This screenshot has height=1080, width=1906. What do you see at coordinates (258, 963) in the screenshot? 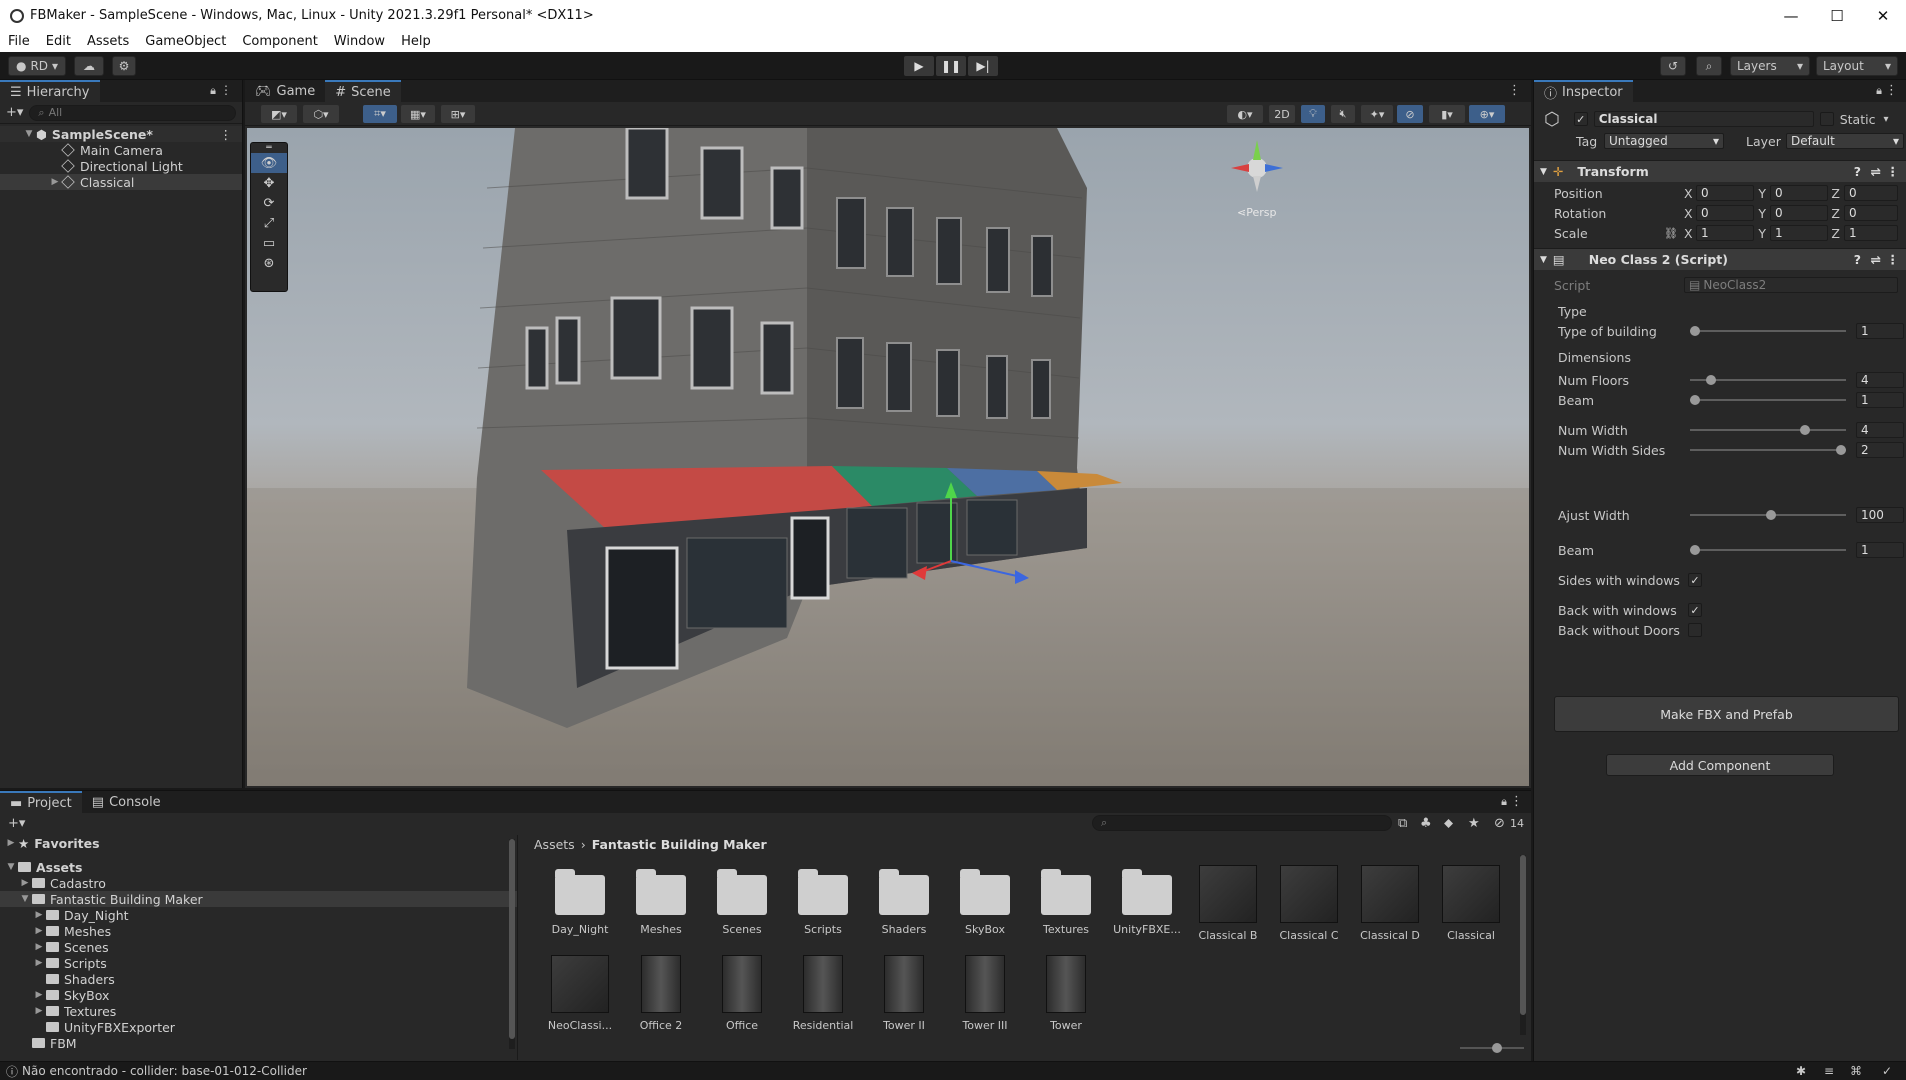
I see `tree-item: ▶ Scripts` at bounding box center [258, 963].